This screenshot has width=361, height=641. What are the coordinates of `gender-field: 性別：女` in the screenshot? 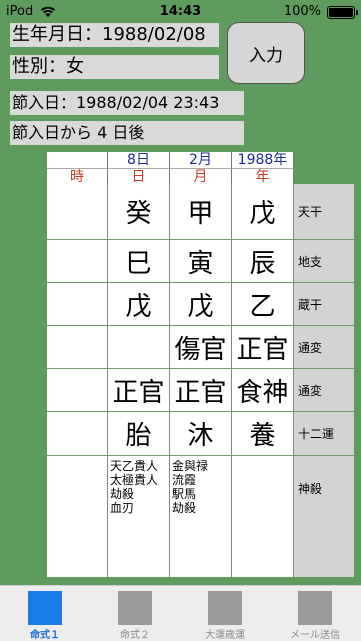 It's located at (114, 67).